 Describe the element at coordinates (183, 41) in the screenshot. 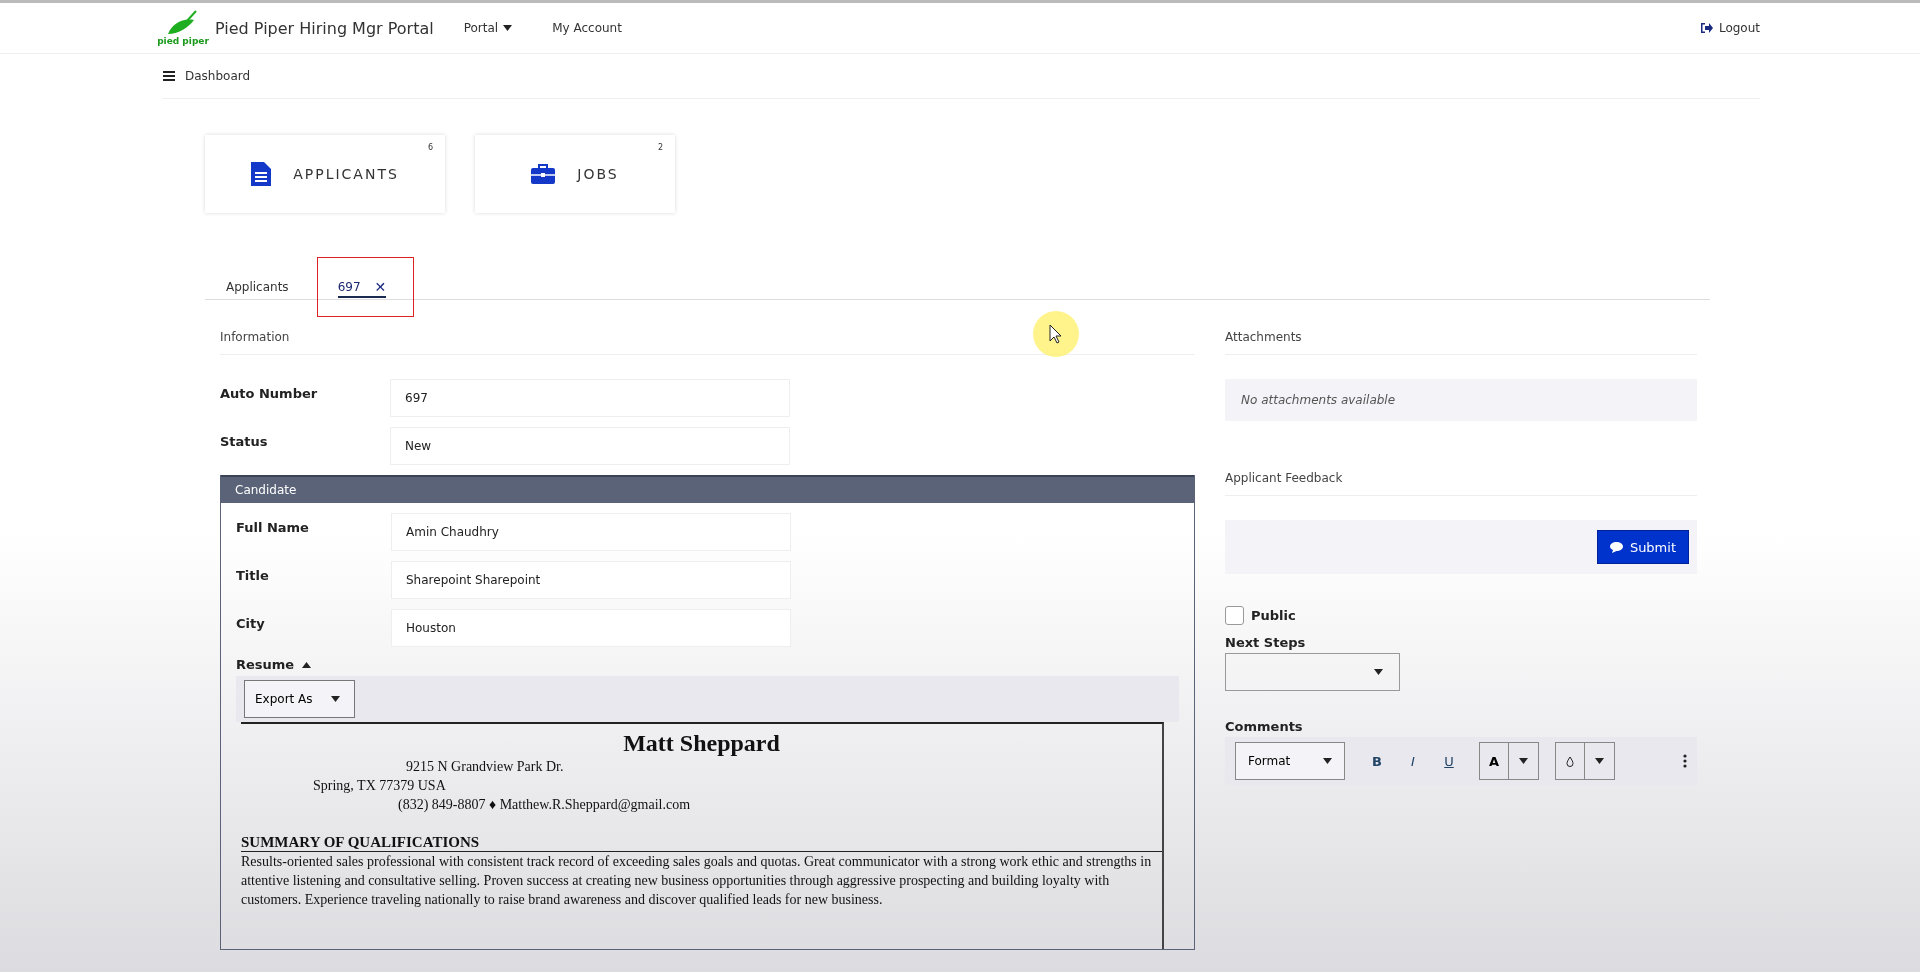

I see `logo-caption: pied piper` at that location.